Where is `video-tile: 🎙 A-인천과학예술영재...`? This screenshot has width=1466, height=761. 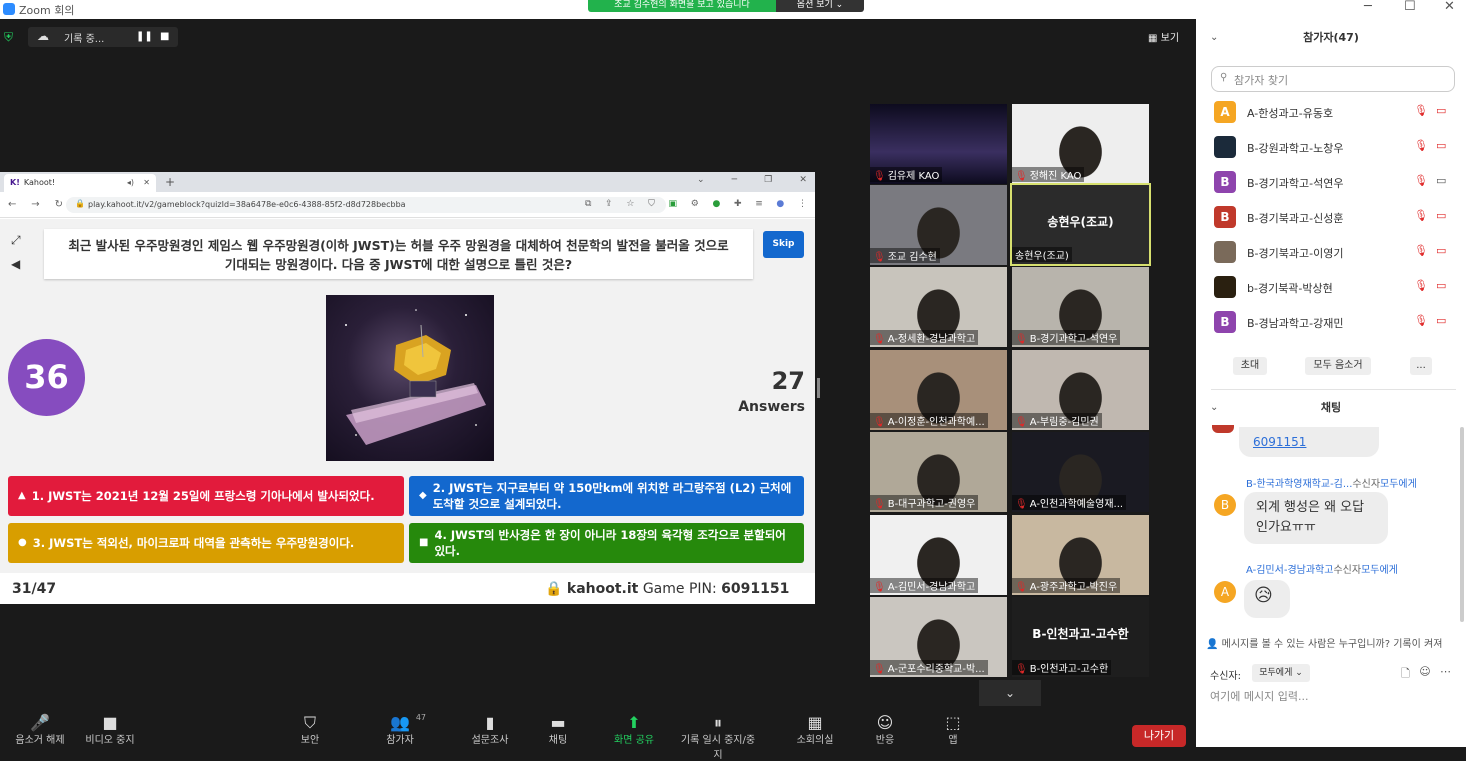 video-tile: 🎙 A-인천과학예술영재... is located at coordinates (1080, 472).